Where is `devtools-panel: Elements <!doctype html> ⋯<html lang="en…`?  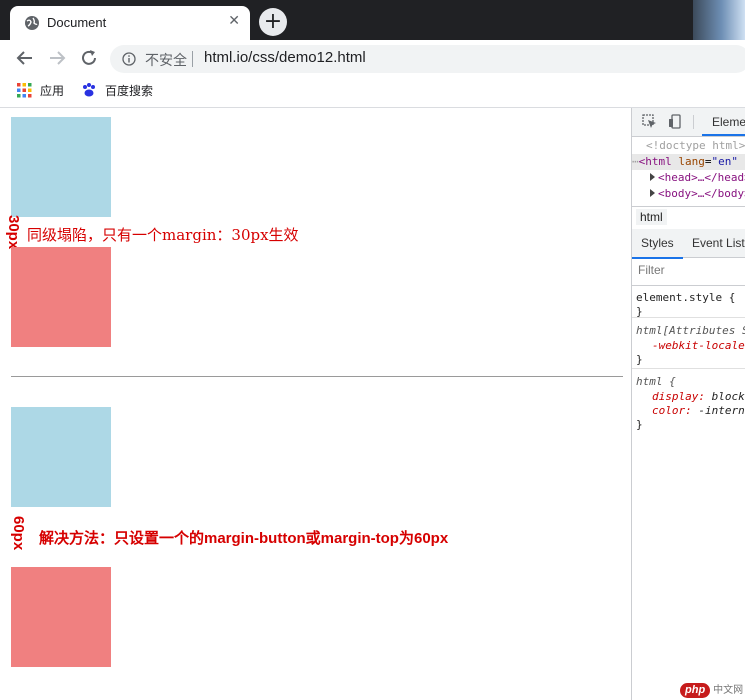
devtools-panel: Elements <!doctype html> ⋯<html lang="en… is located at coordinates (688, 404).